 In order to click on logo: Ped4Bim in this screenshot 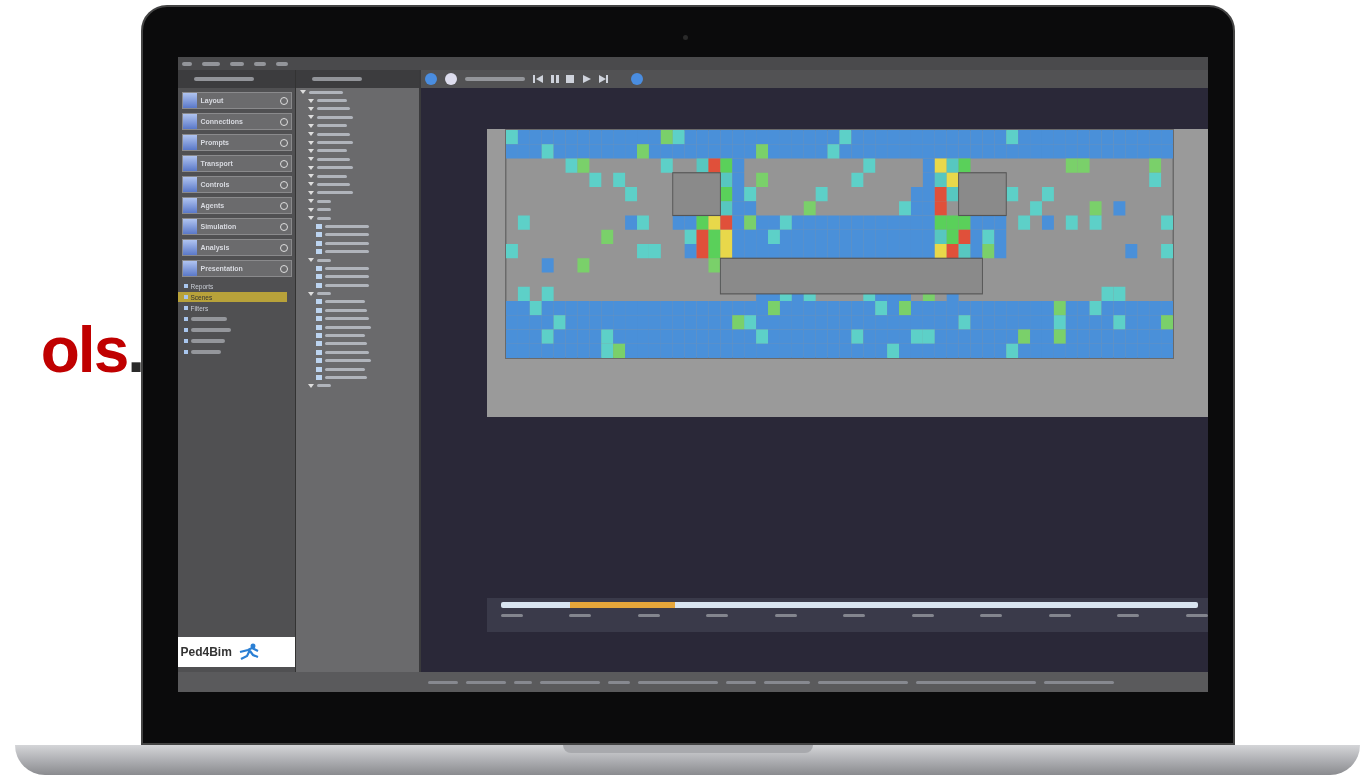, I will do `click(236, 652)`.